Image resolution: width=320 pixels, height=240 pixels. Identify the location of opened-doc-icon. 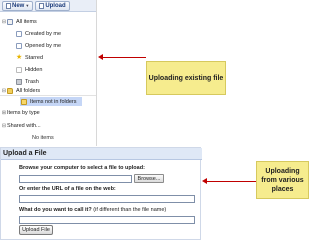
(19, 45).